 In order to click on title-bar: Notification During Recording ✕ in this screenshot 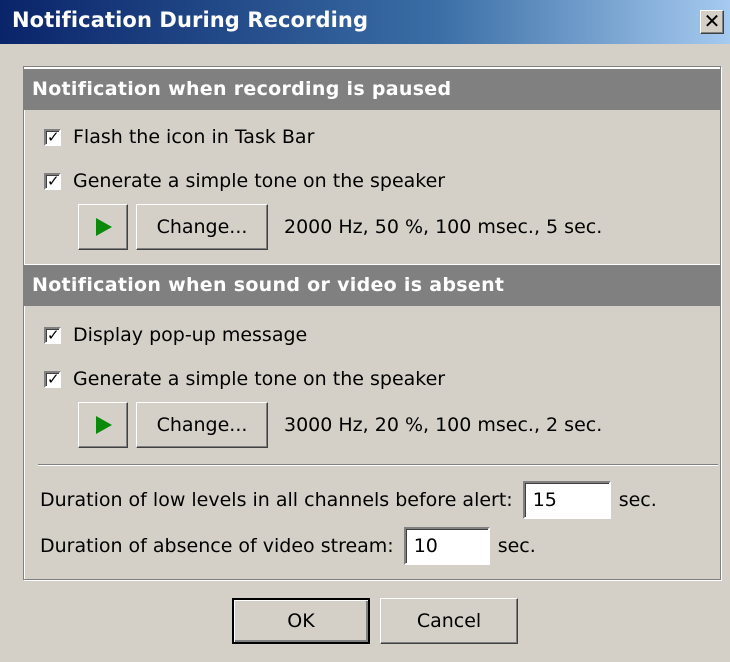, I will do `click(365, 22)`.